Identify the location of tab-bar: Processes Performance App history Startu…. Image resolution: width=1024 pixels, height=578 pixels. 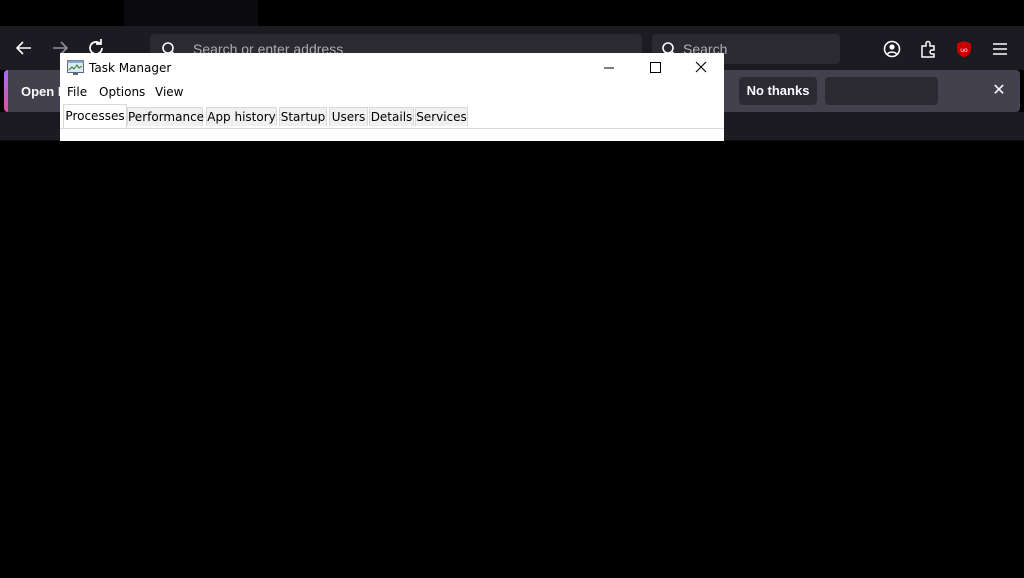
(392, 115).